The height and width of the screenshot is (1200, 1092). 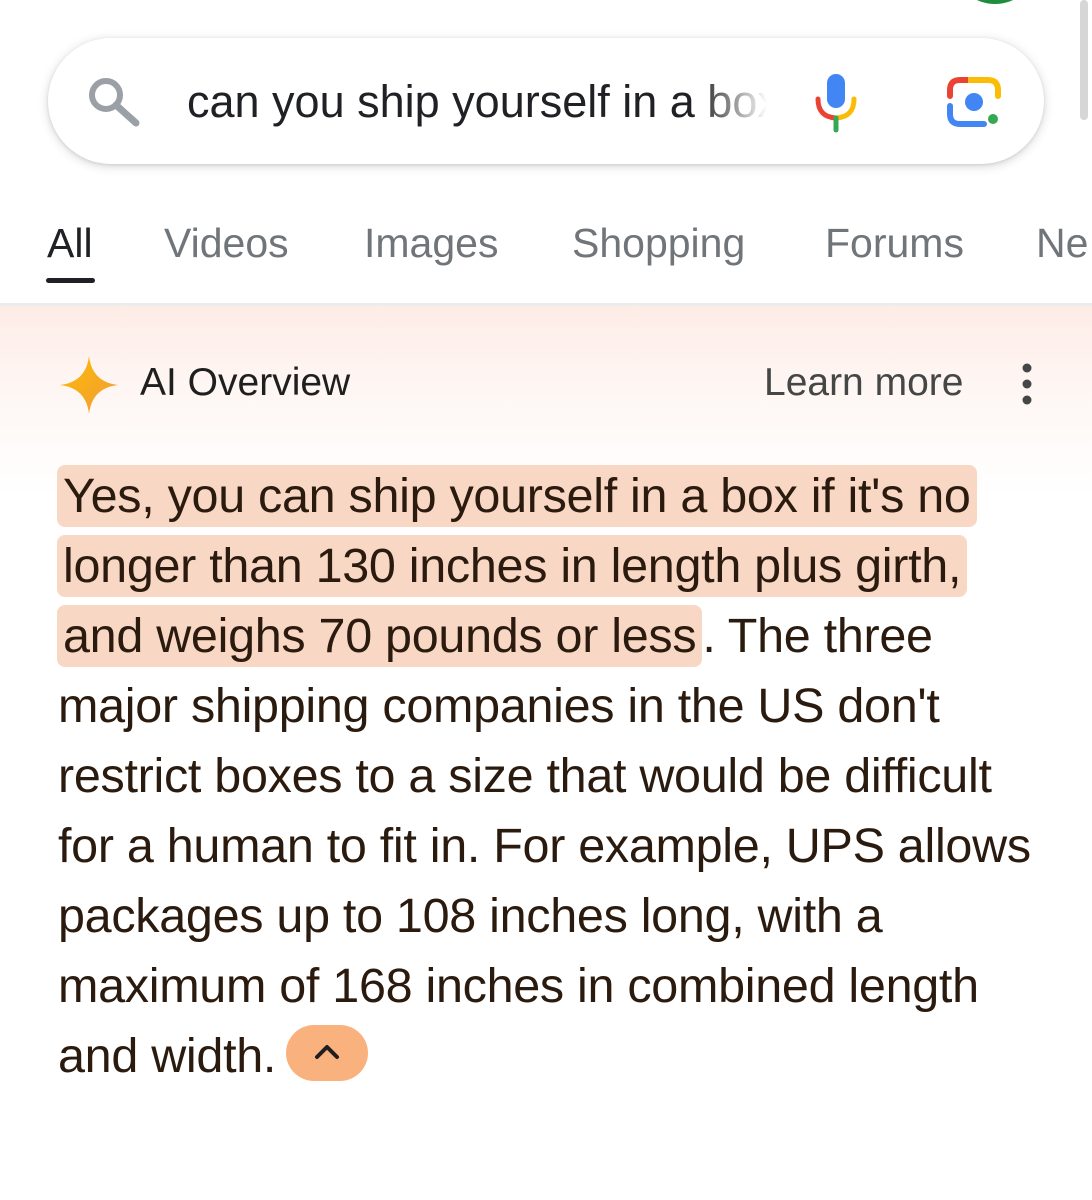 I want to click on search-input: can you ship yourself in a box, so click(x=477, y=102).